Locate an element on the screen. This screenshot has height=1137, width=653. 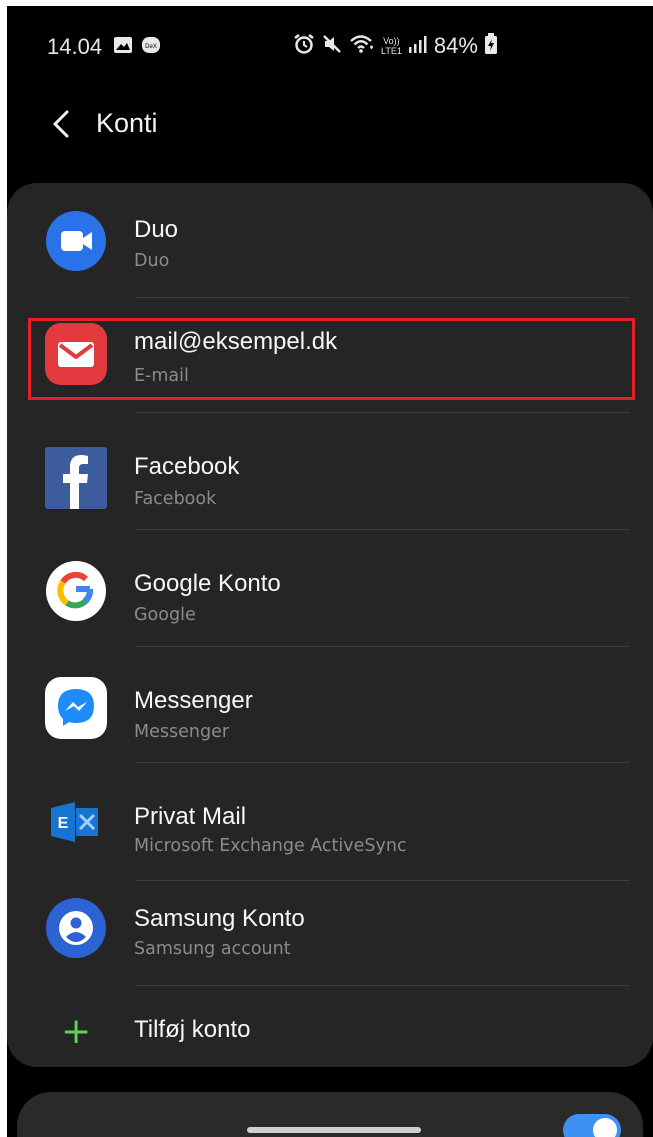
account-title: Duo is located at coordinates (156, 229).